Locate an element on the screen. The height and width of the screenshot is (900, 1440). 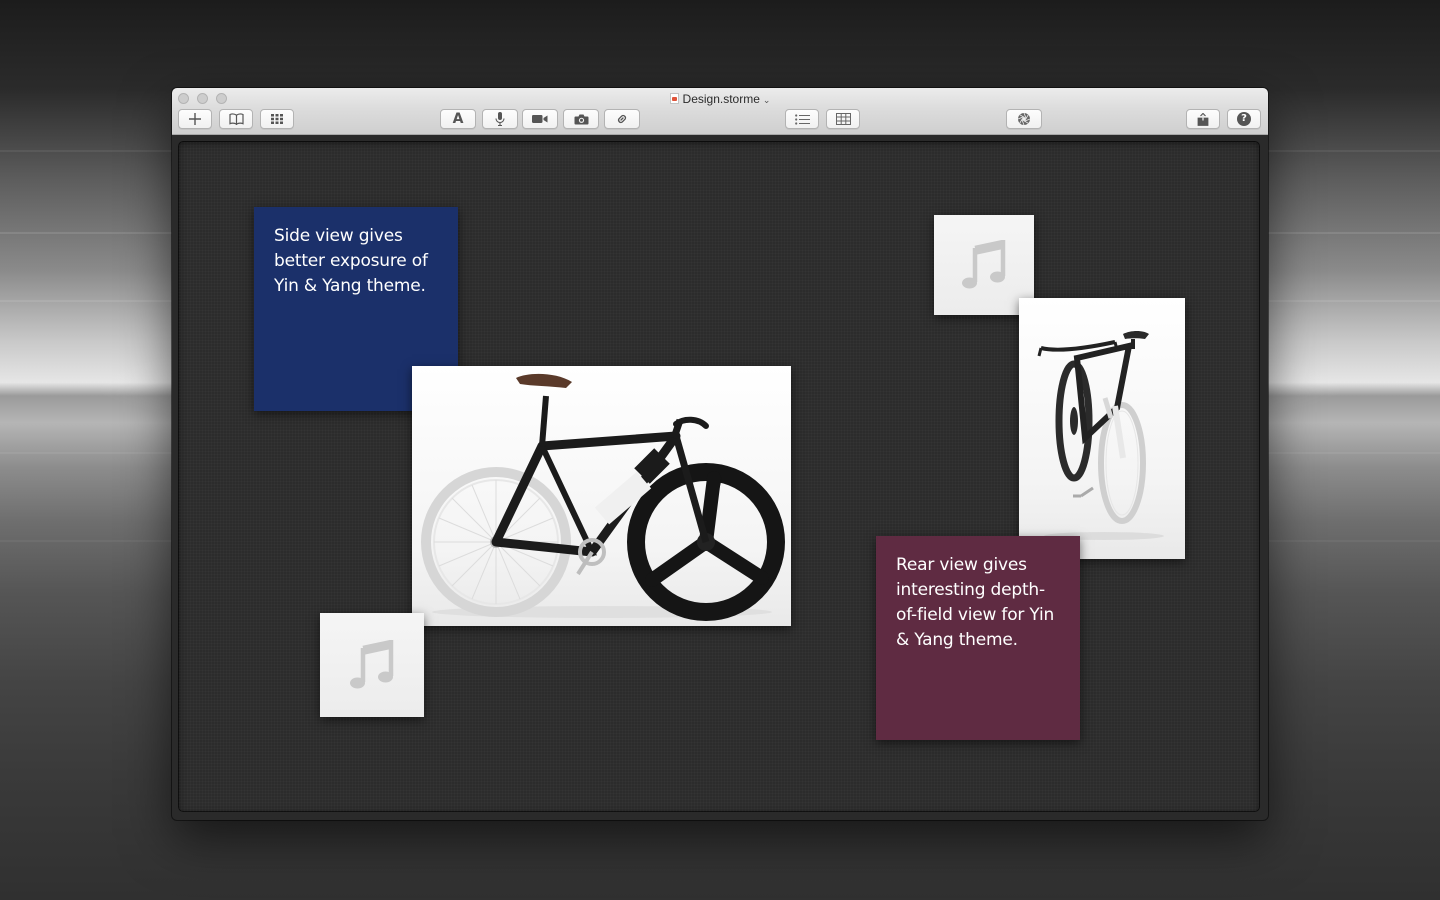
link-icon is located at coordinates (622, 119).